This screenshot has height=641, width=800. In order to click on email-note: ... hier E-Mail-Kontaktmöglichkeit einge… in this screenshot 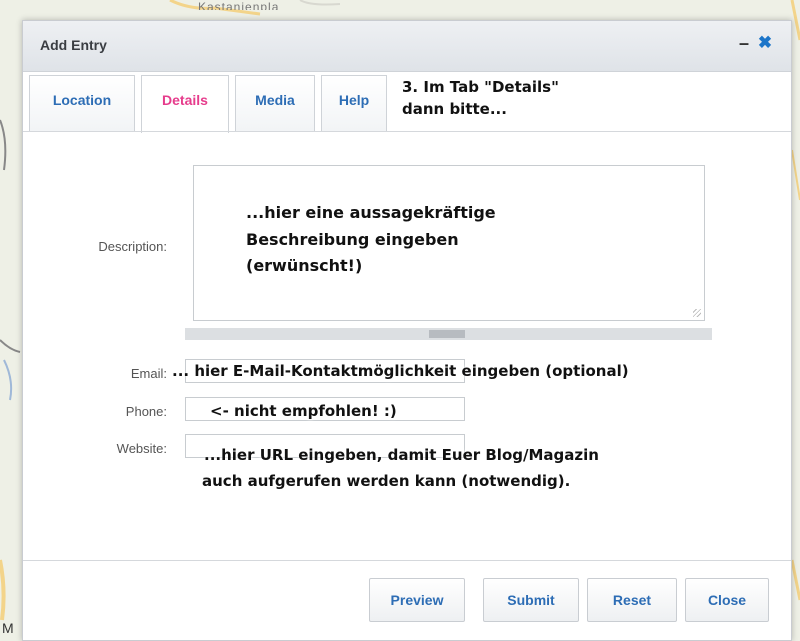, I will do `click(400, 371)`.